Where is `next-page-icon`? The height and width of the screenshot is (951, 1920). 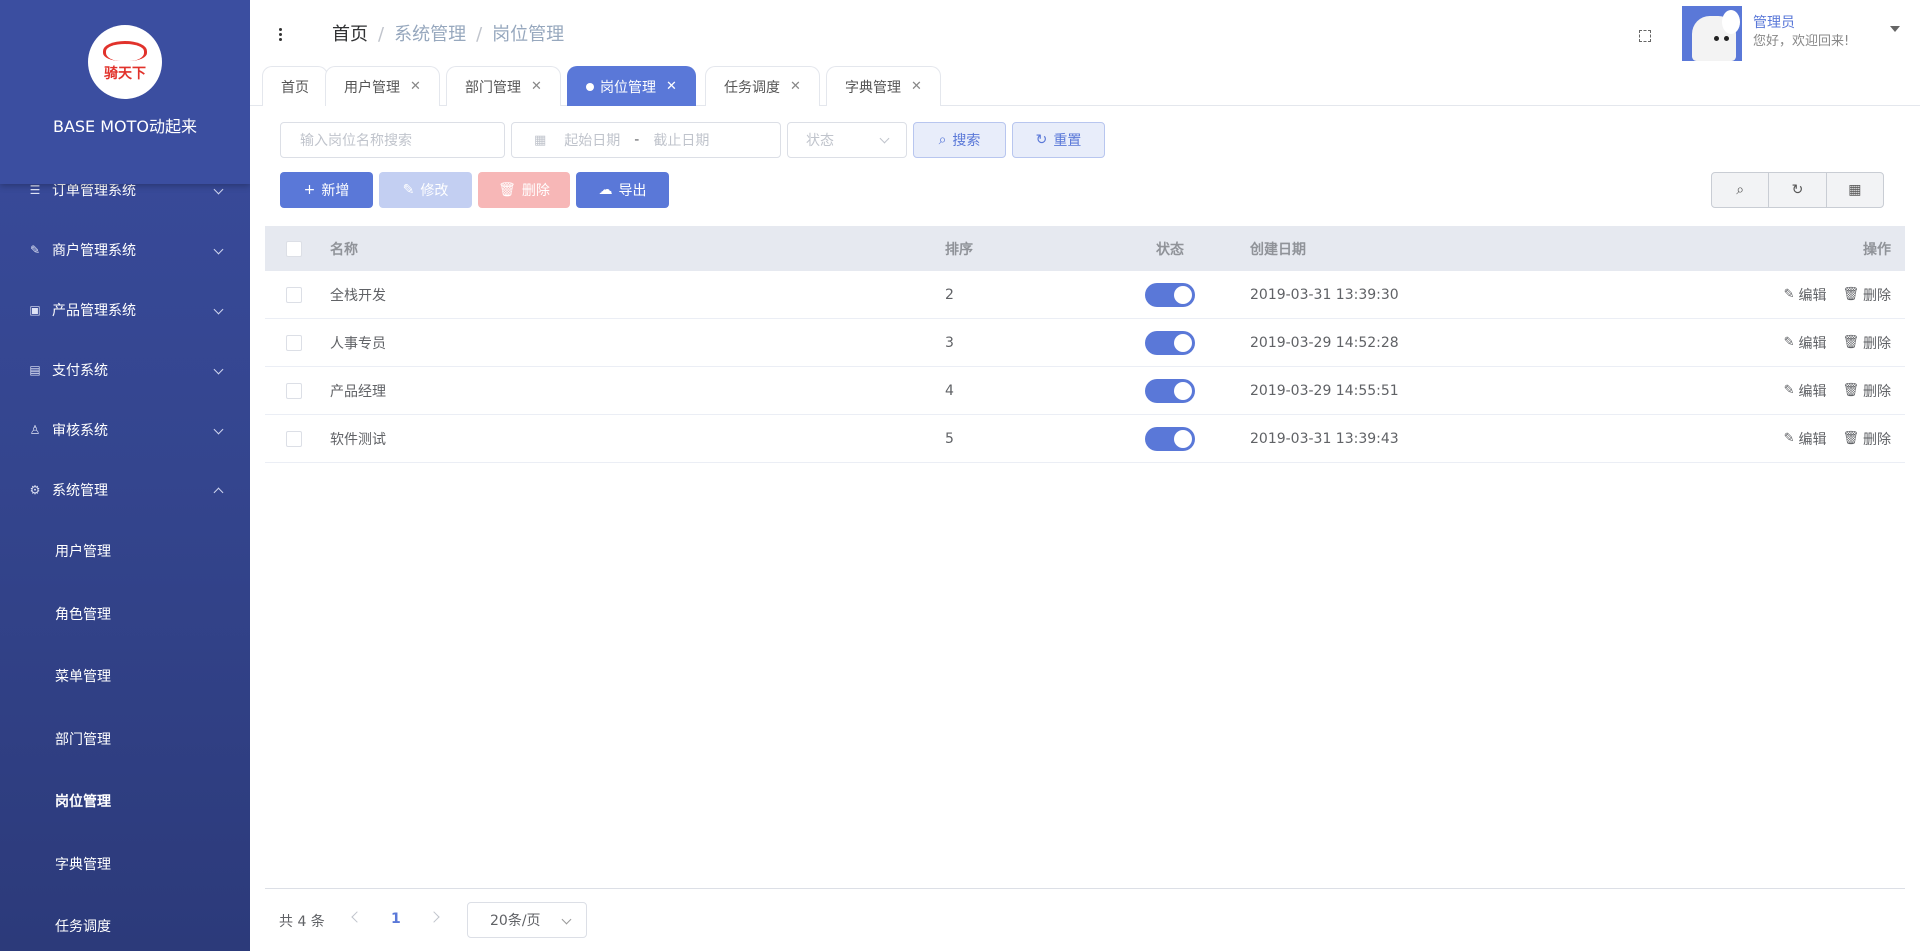
next-page-icon is located at coordinates (434, 917).